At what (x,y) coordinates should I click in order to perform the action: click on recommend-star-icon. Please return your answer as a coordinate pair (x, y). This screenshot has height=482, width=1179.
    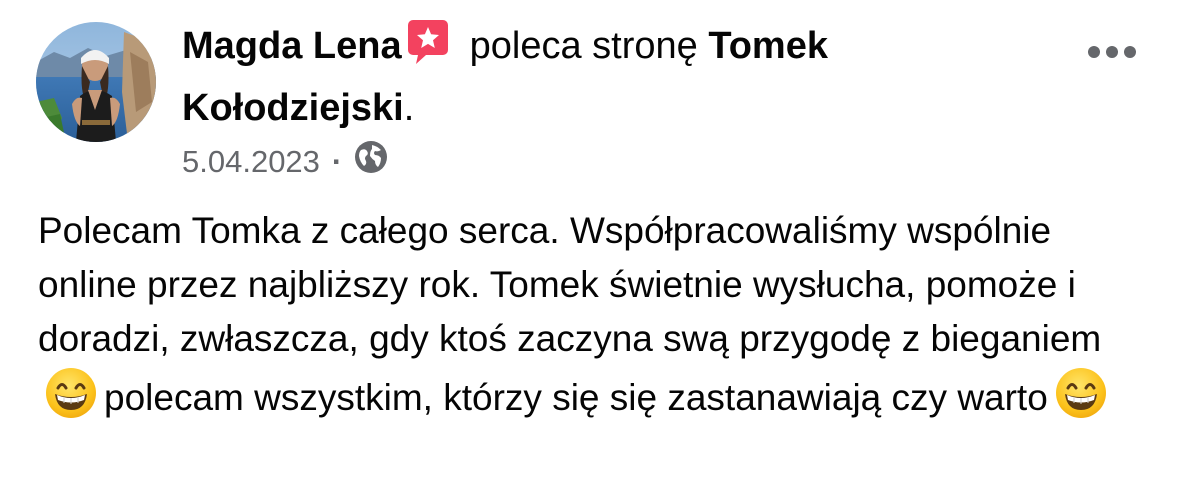
    Looking at the image, I should click on (427, 50).